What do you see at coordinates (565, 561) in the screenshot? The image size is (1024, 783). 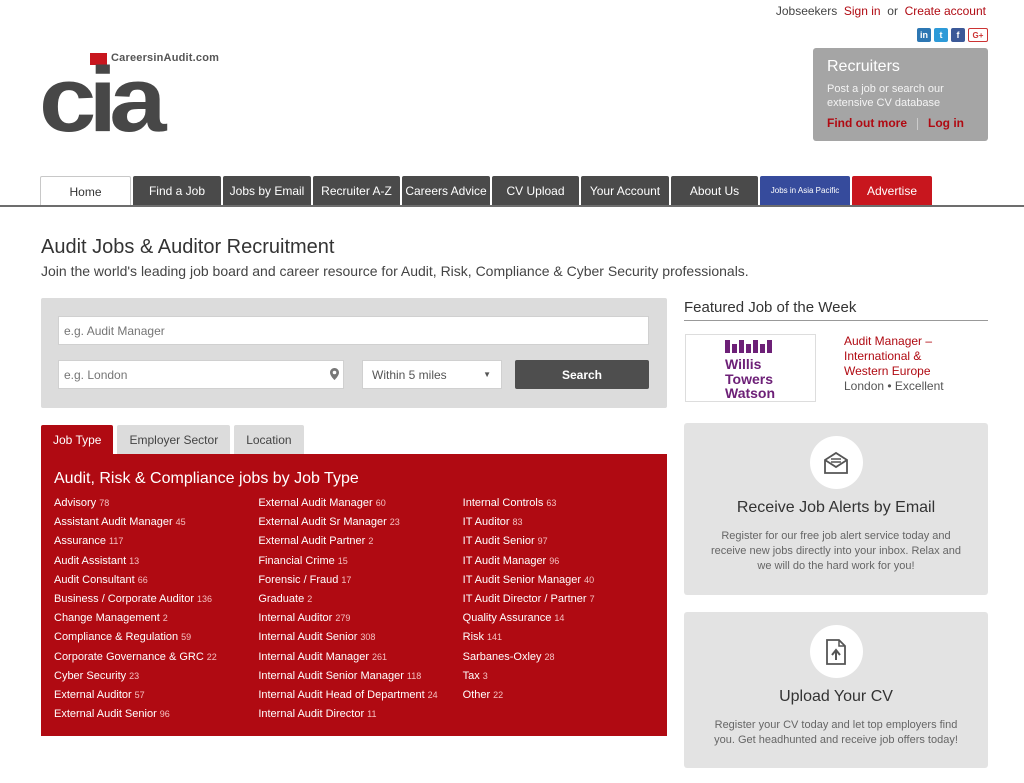 I see `job-type-item: IT Audit Manager 96` at bounding box center [565, 561].